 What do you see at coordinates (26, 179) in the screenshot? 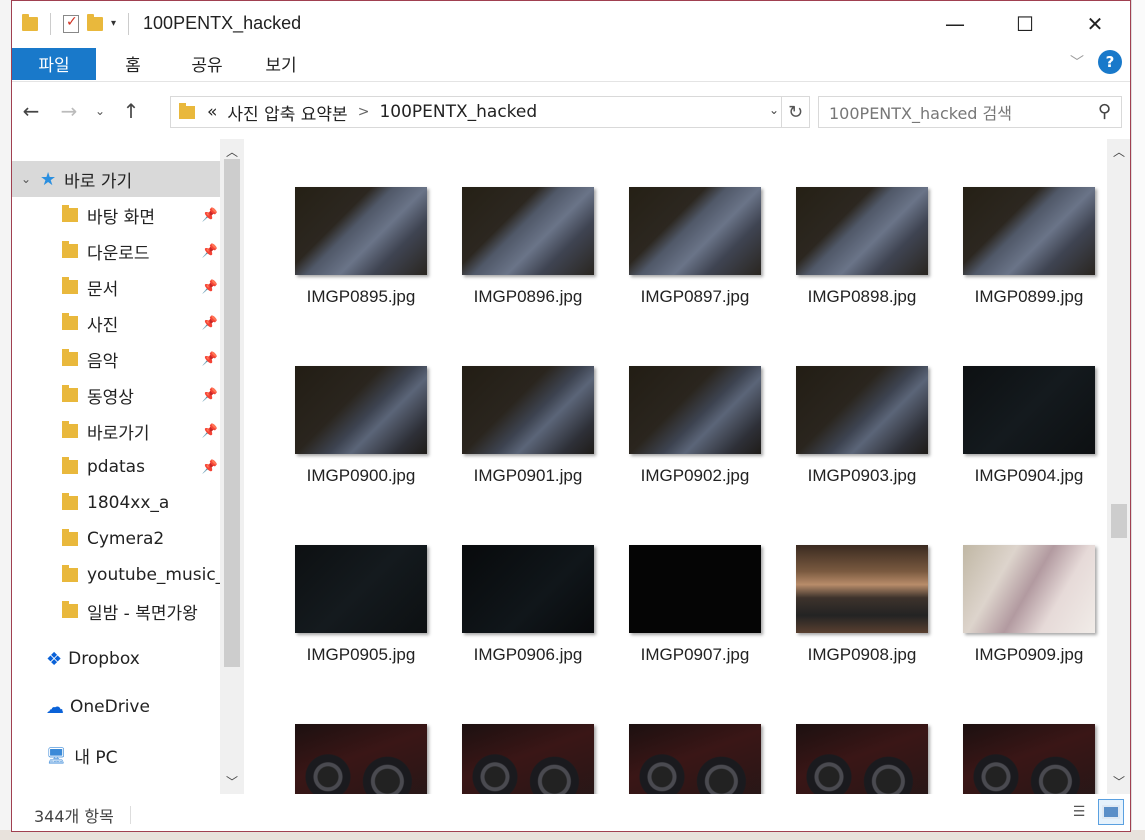
I see `collapse-chevron-icon: ⌄` at bounding box center [26, 179].